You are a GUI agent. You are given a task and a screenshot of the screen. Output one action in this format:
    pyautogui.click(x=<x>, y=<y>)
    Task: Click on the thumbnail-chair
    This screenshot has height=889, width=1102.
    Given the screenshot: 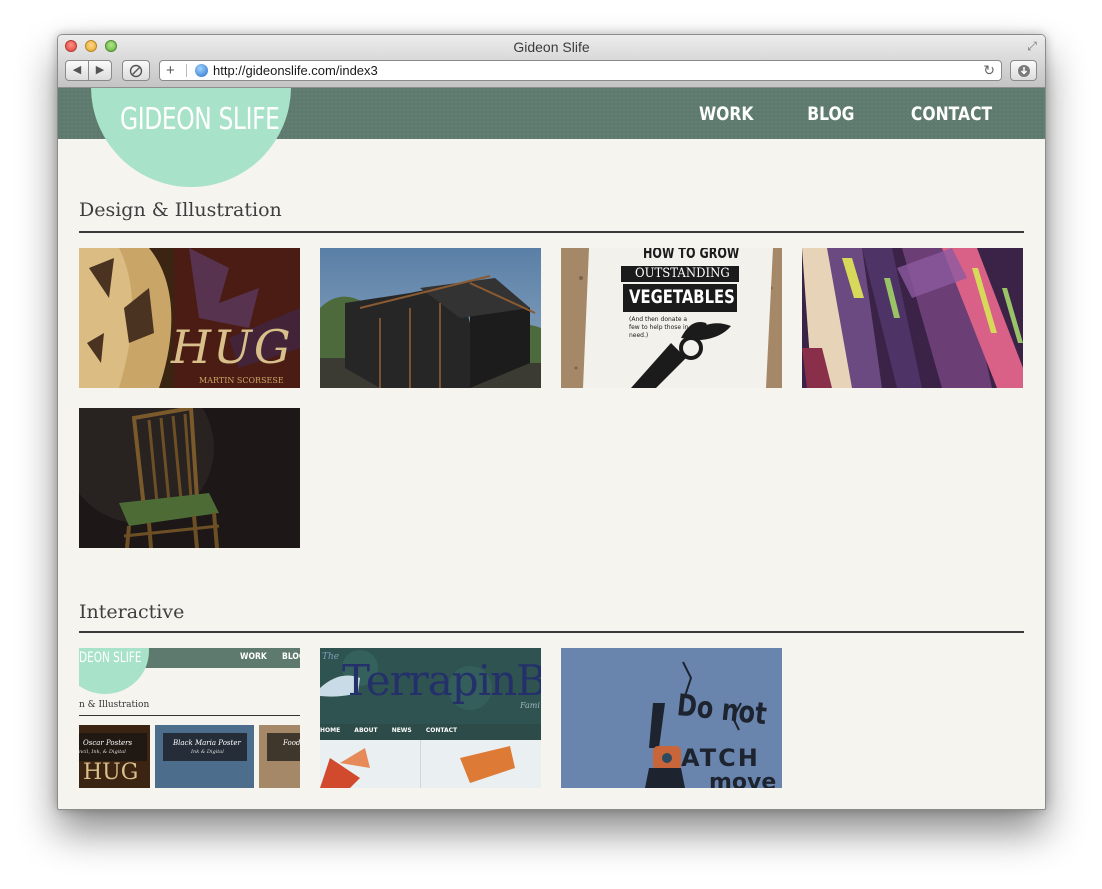 What is the action you would take?
    pyautogui.click(x=189, y=478)
    